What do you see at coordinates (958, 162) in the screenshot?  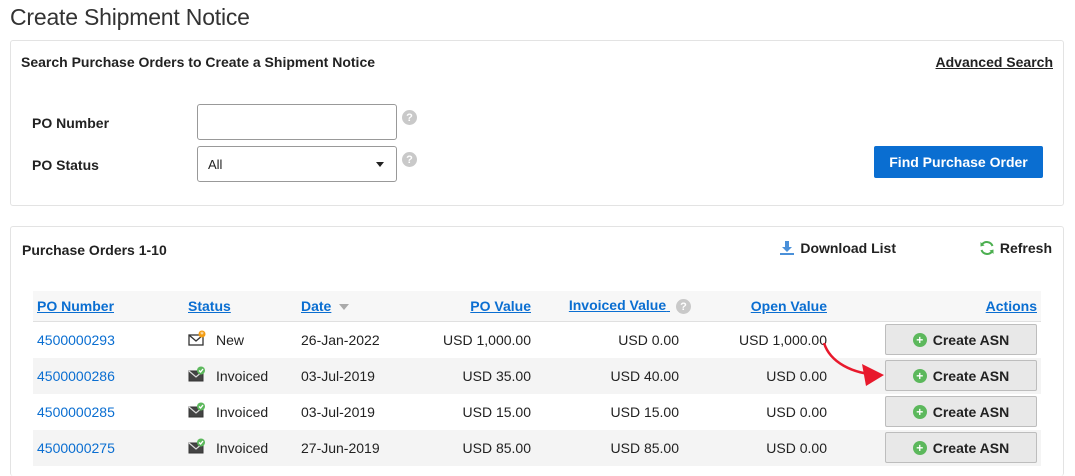 I see `find-purchase-order-button: Find Purchase Order` at bounding box center [958, 162].